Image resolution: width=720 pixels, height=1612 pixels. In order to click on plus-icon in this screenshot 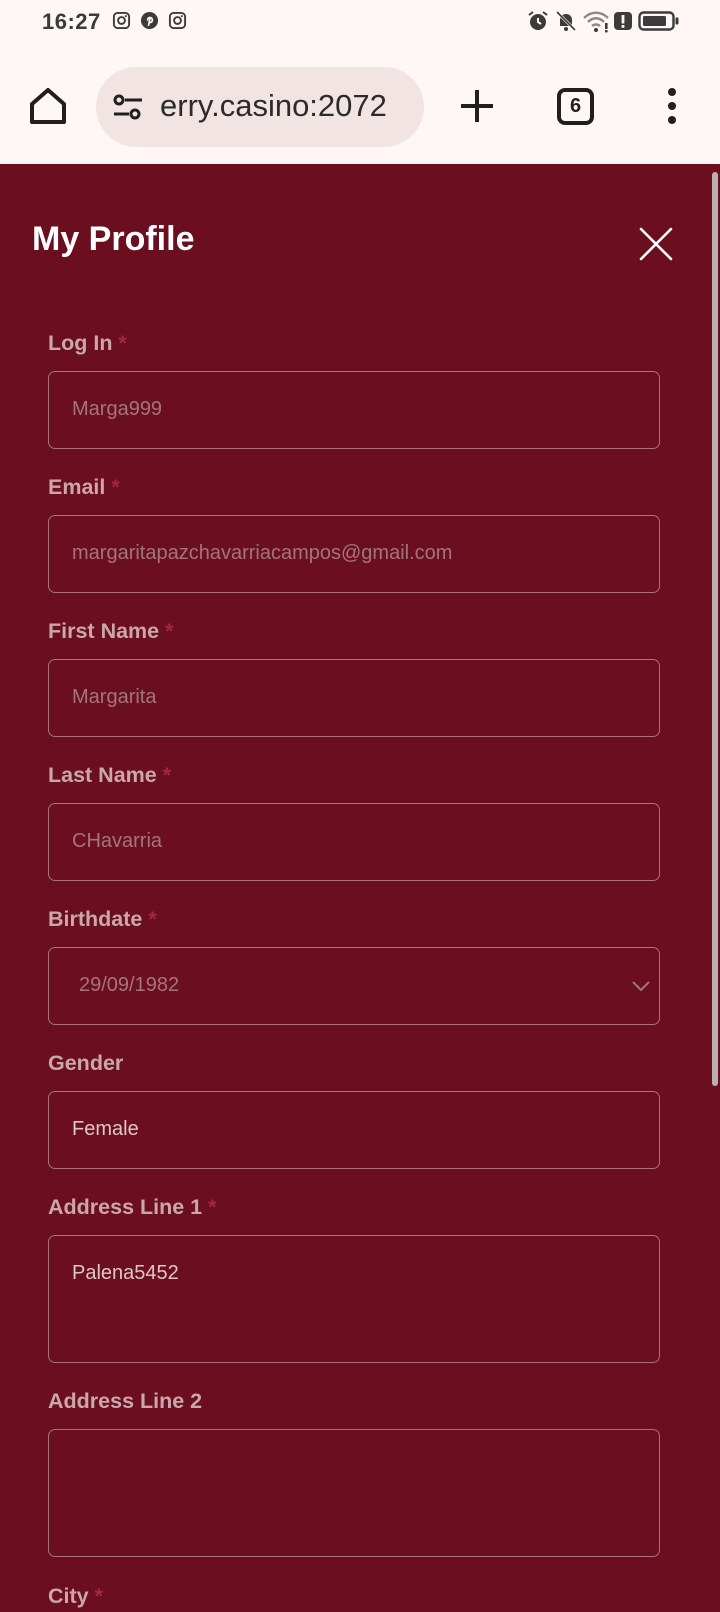, I will do `click(477, 106)`.